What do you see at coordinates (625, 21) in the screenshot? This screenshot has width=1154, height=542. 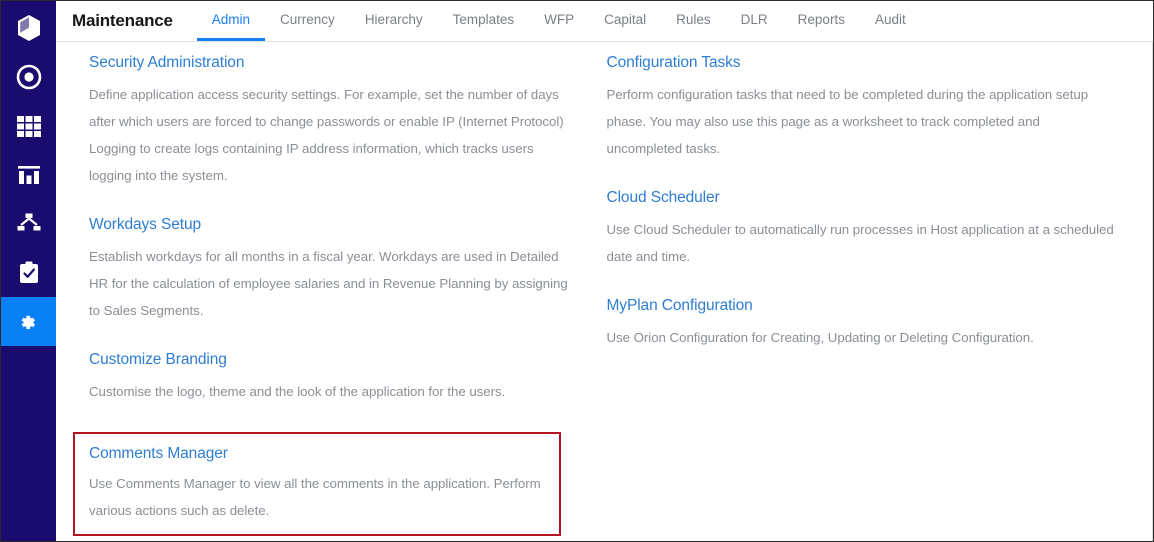 I see `tab-capital: Capital` at bounding box center [625, 21].